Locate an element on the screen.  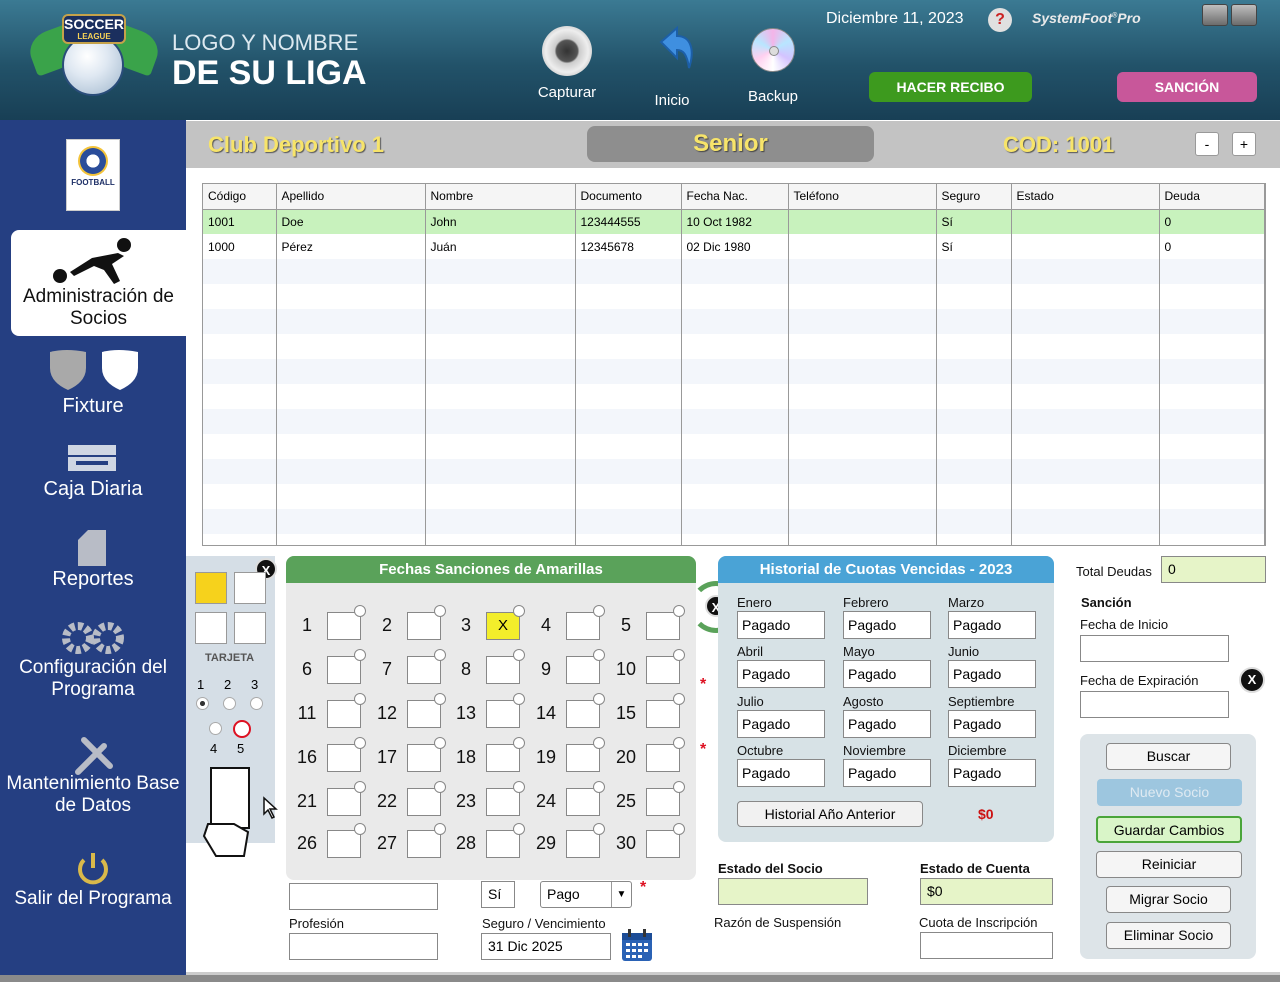
insurance-expiry-field: 31 Dic 2025 is located at coordinates (546, 946).